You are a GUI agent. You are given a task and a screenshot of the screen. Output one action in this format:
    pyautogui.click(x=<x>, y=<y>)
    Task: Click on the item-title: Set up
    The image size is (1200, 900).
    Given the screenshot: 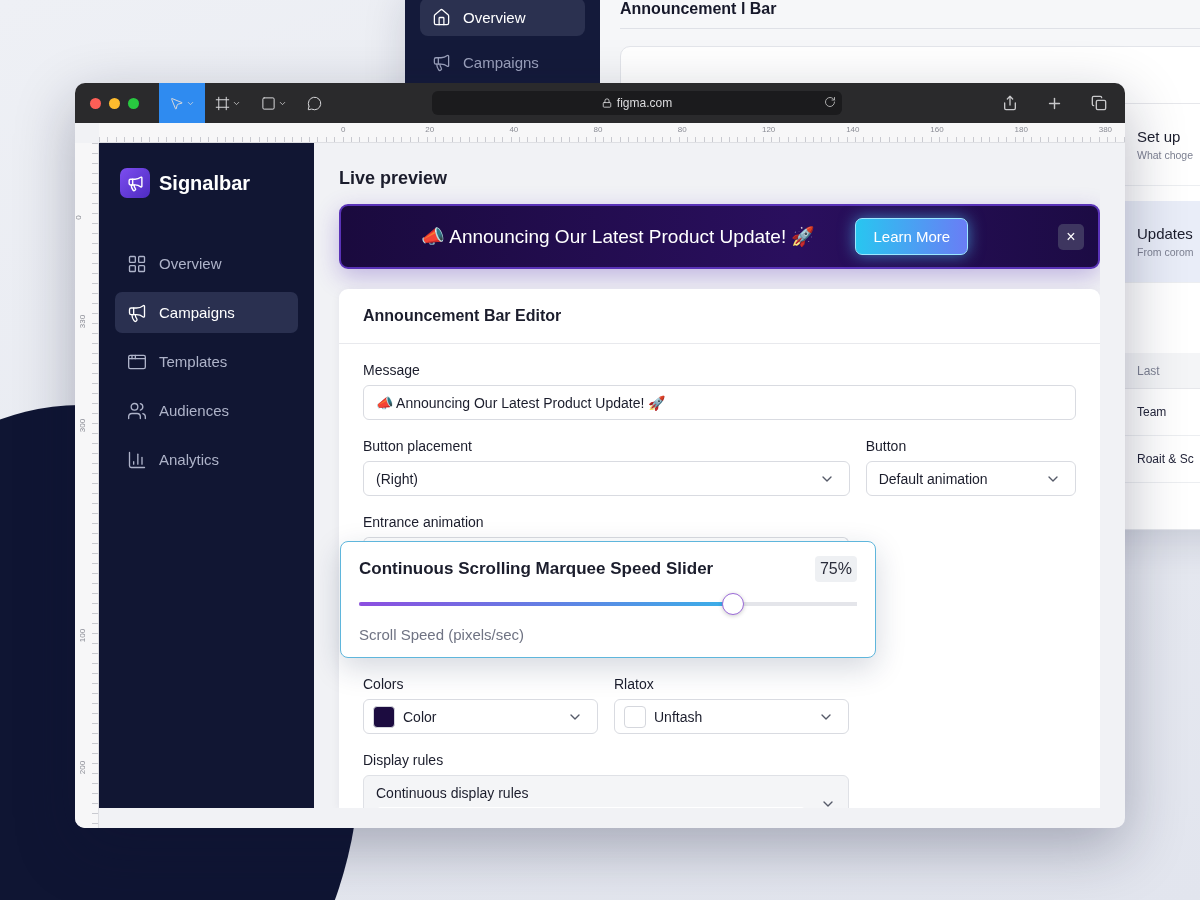 What is the action you would take?
    pyautogui.click(x=1159, y=136)
    